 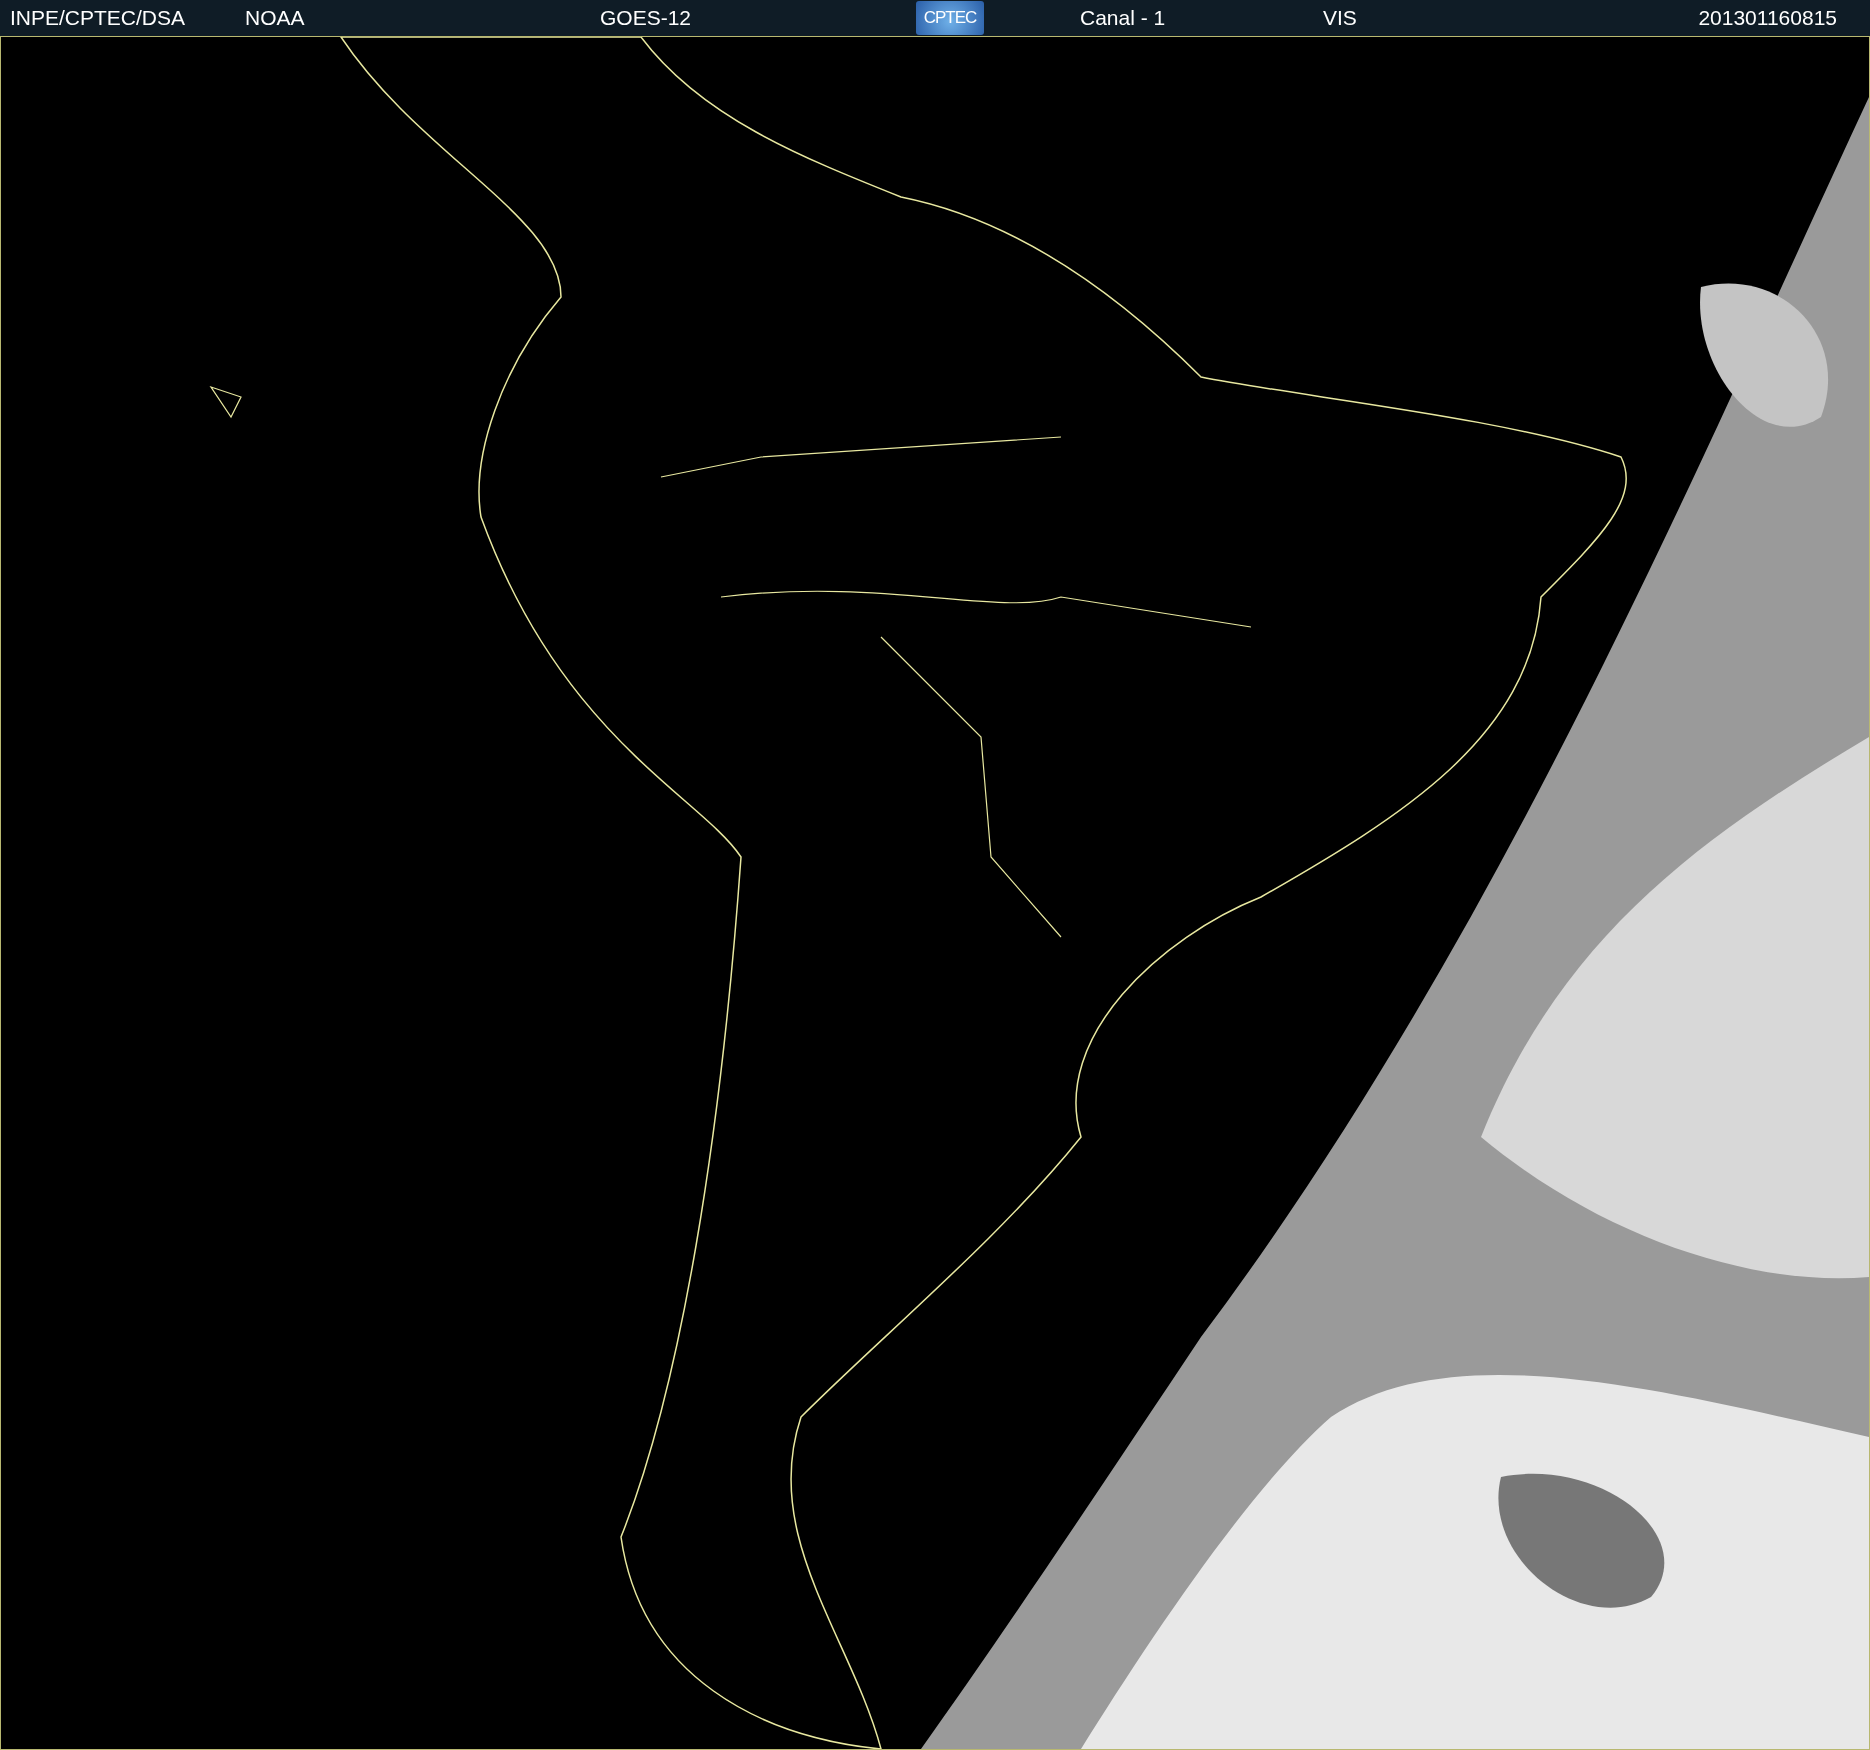 What do you see at coordinates (1123, 18) in the screenshot?
I see `channel-label: Canal - 1` at bounding box center [1123, 18].